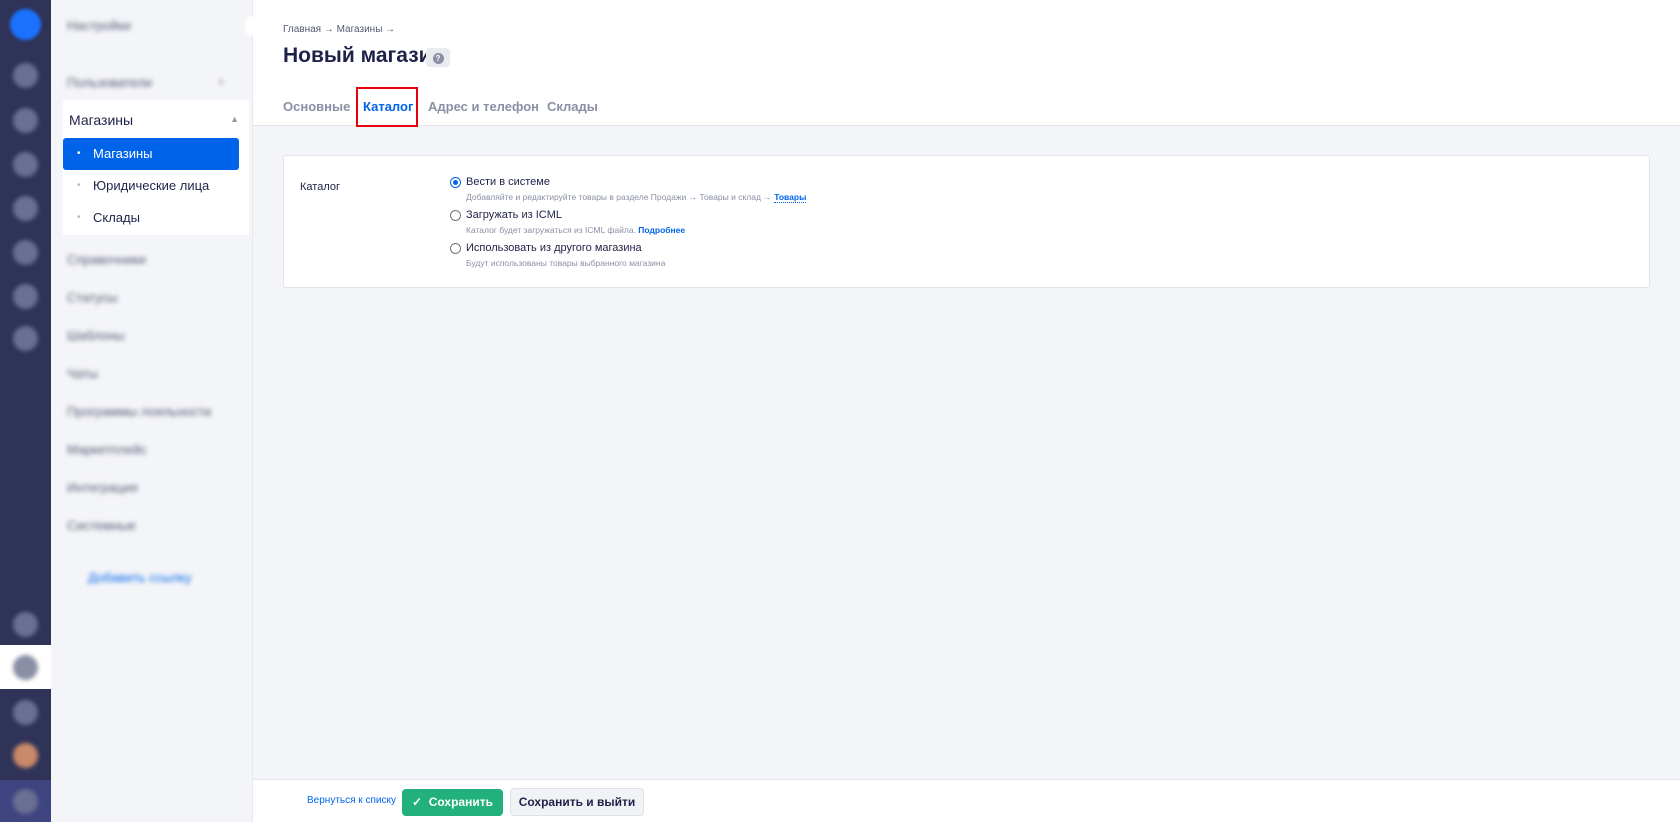 This screenshot has width=1680, height=822. Describe the element at coordinates (25, 120) in the screenshot. I see `box-icon` at that location.